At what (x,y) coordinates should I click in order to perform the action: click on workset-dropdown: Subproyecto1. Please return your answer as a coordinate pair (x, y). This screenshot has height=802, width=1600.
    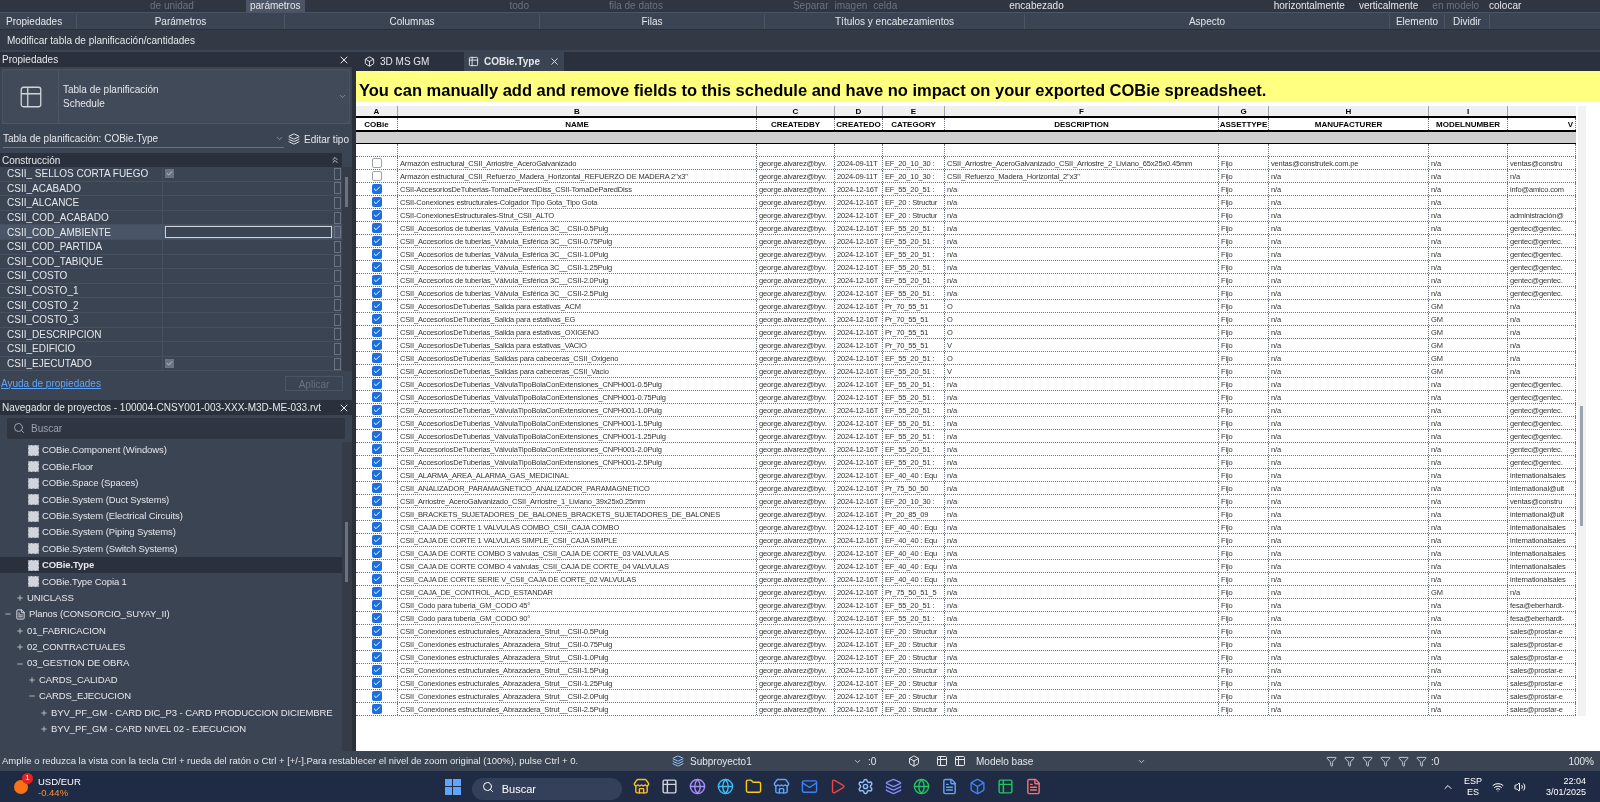
    Looking at the image, I should click on (768, 761).